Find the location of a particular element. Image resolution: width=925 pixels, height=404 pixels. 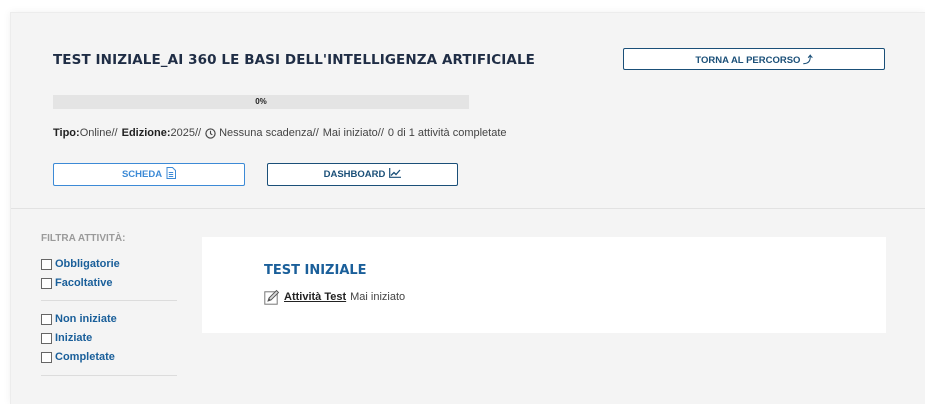

dashboard-label: DASHBOARD is located at coordinates (354, 174).